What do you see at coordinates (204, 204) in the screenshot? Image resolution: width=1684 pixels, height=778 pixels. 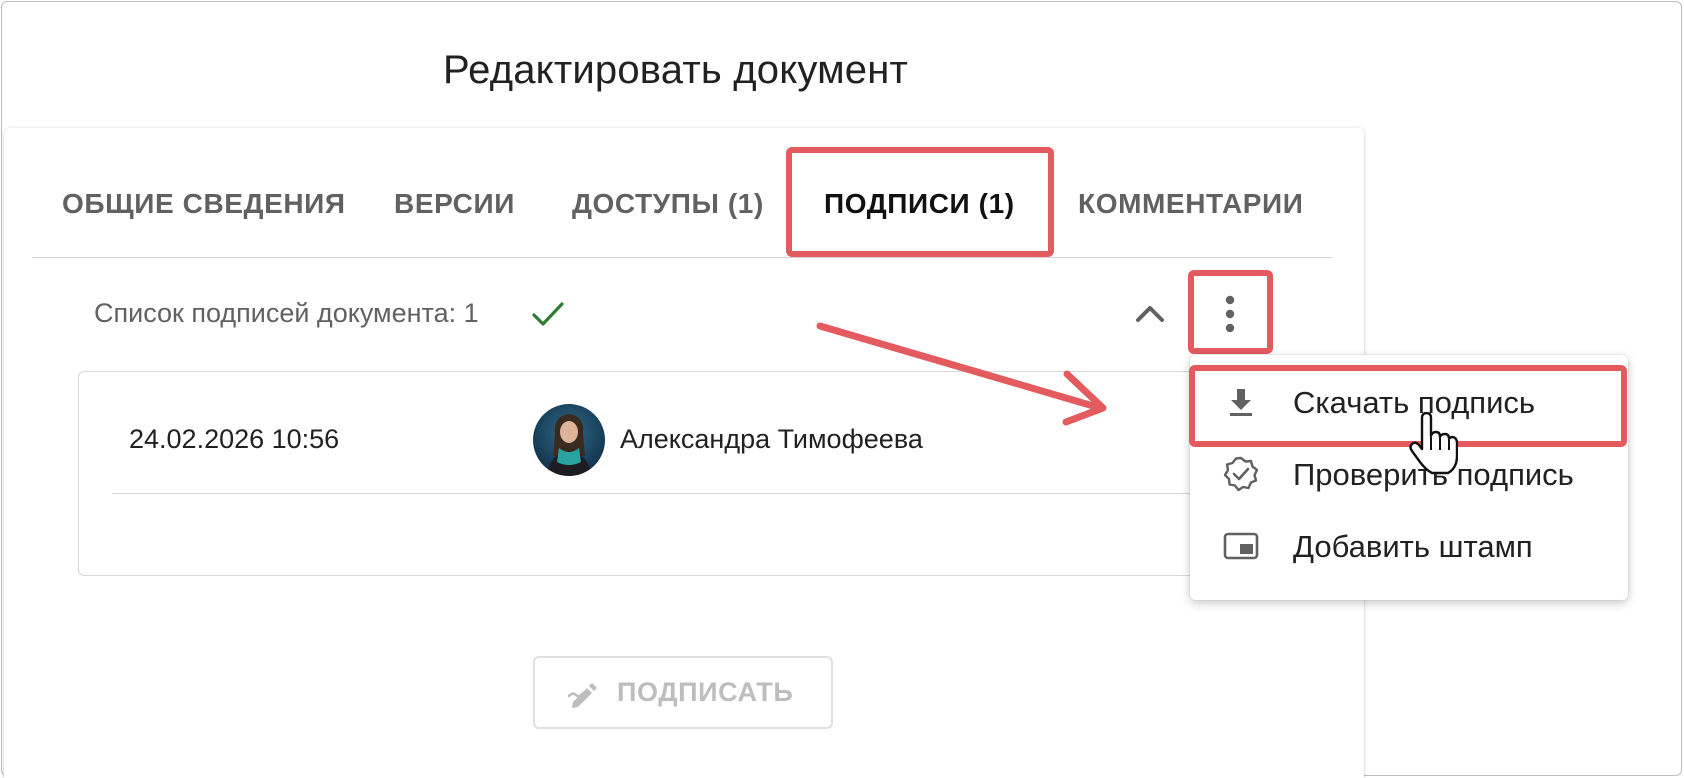 I see `tab-general: ОБЩИЕ СВЕДЕНИЯ` at bounding box center [204, 204].